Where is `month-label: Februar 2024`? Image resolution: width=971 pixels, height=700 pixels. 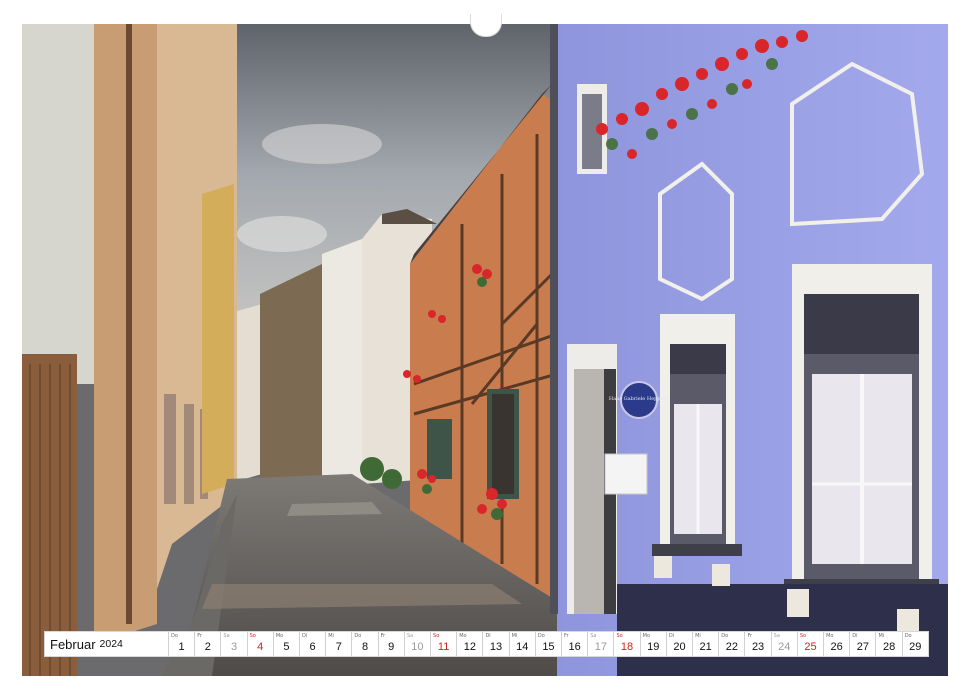
month-label: Februar 2024 is located at coordinates (107, 644).